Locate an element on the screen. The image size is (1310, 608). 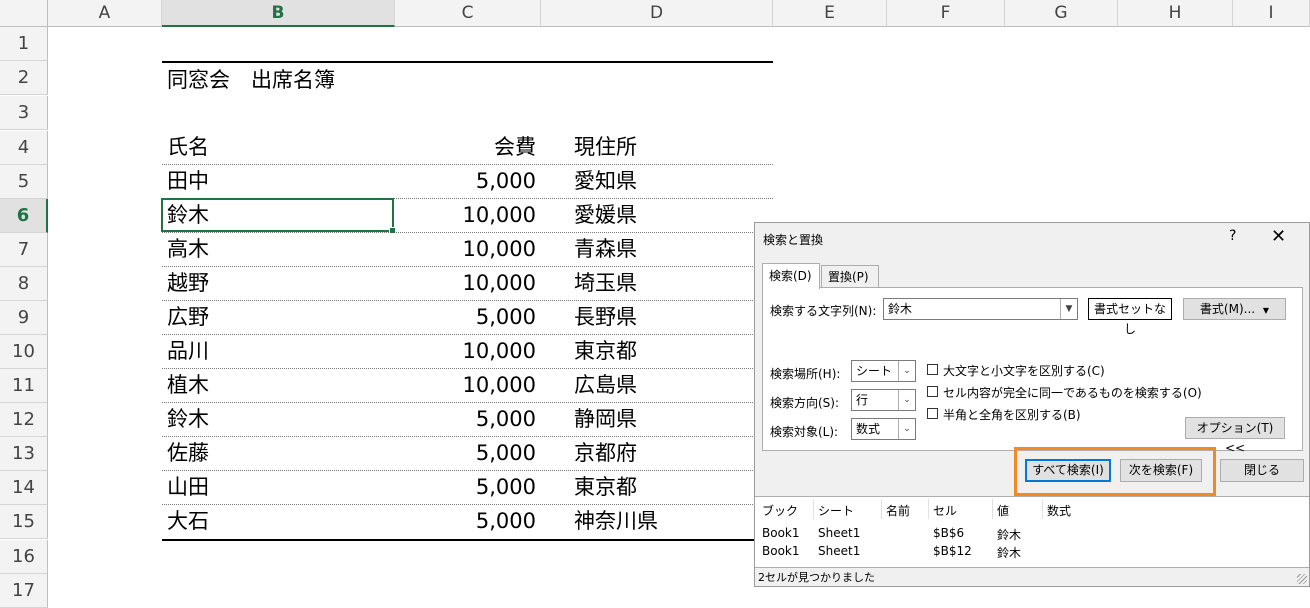
result-column-header: 名前 is located at coordinates (898, 510).